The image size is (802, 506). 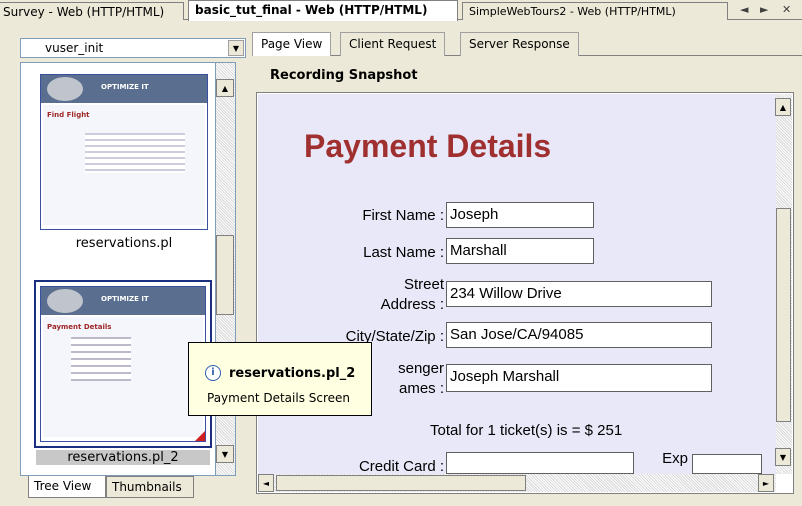 I want to click on tab-client-request: Client Request, so click(x=393, y=44).